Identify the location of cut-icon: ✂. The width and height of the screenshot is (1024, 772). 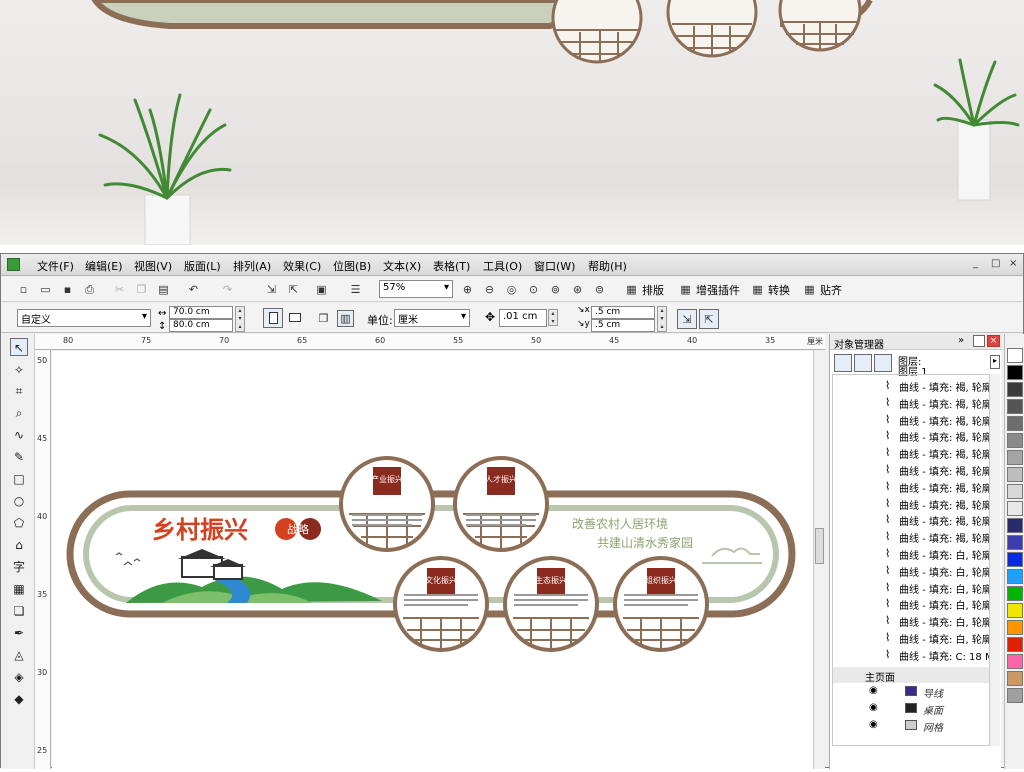
(119, 289).